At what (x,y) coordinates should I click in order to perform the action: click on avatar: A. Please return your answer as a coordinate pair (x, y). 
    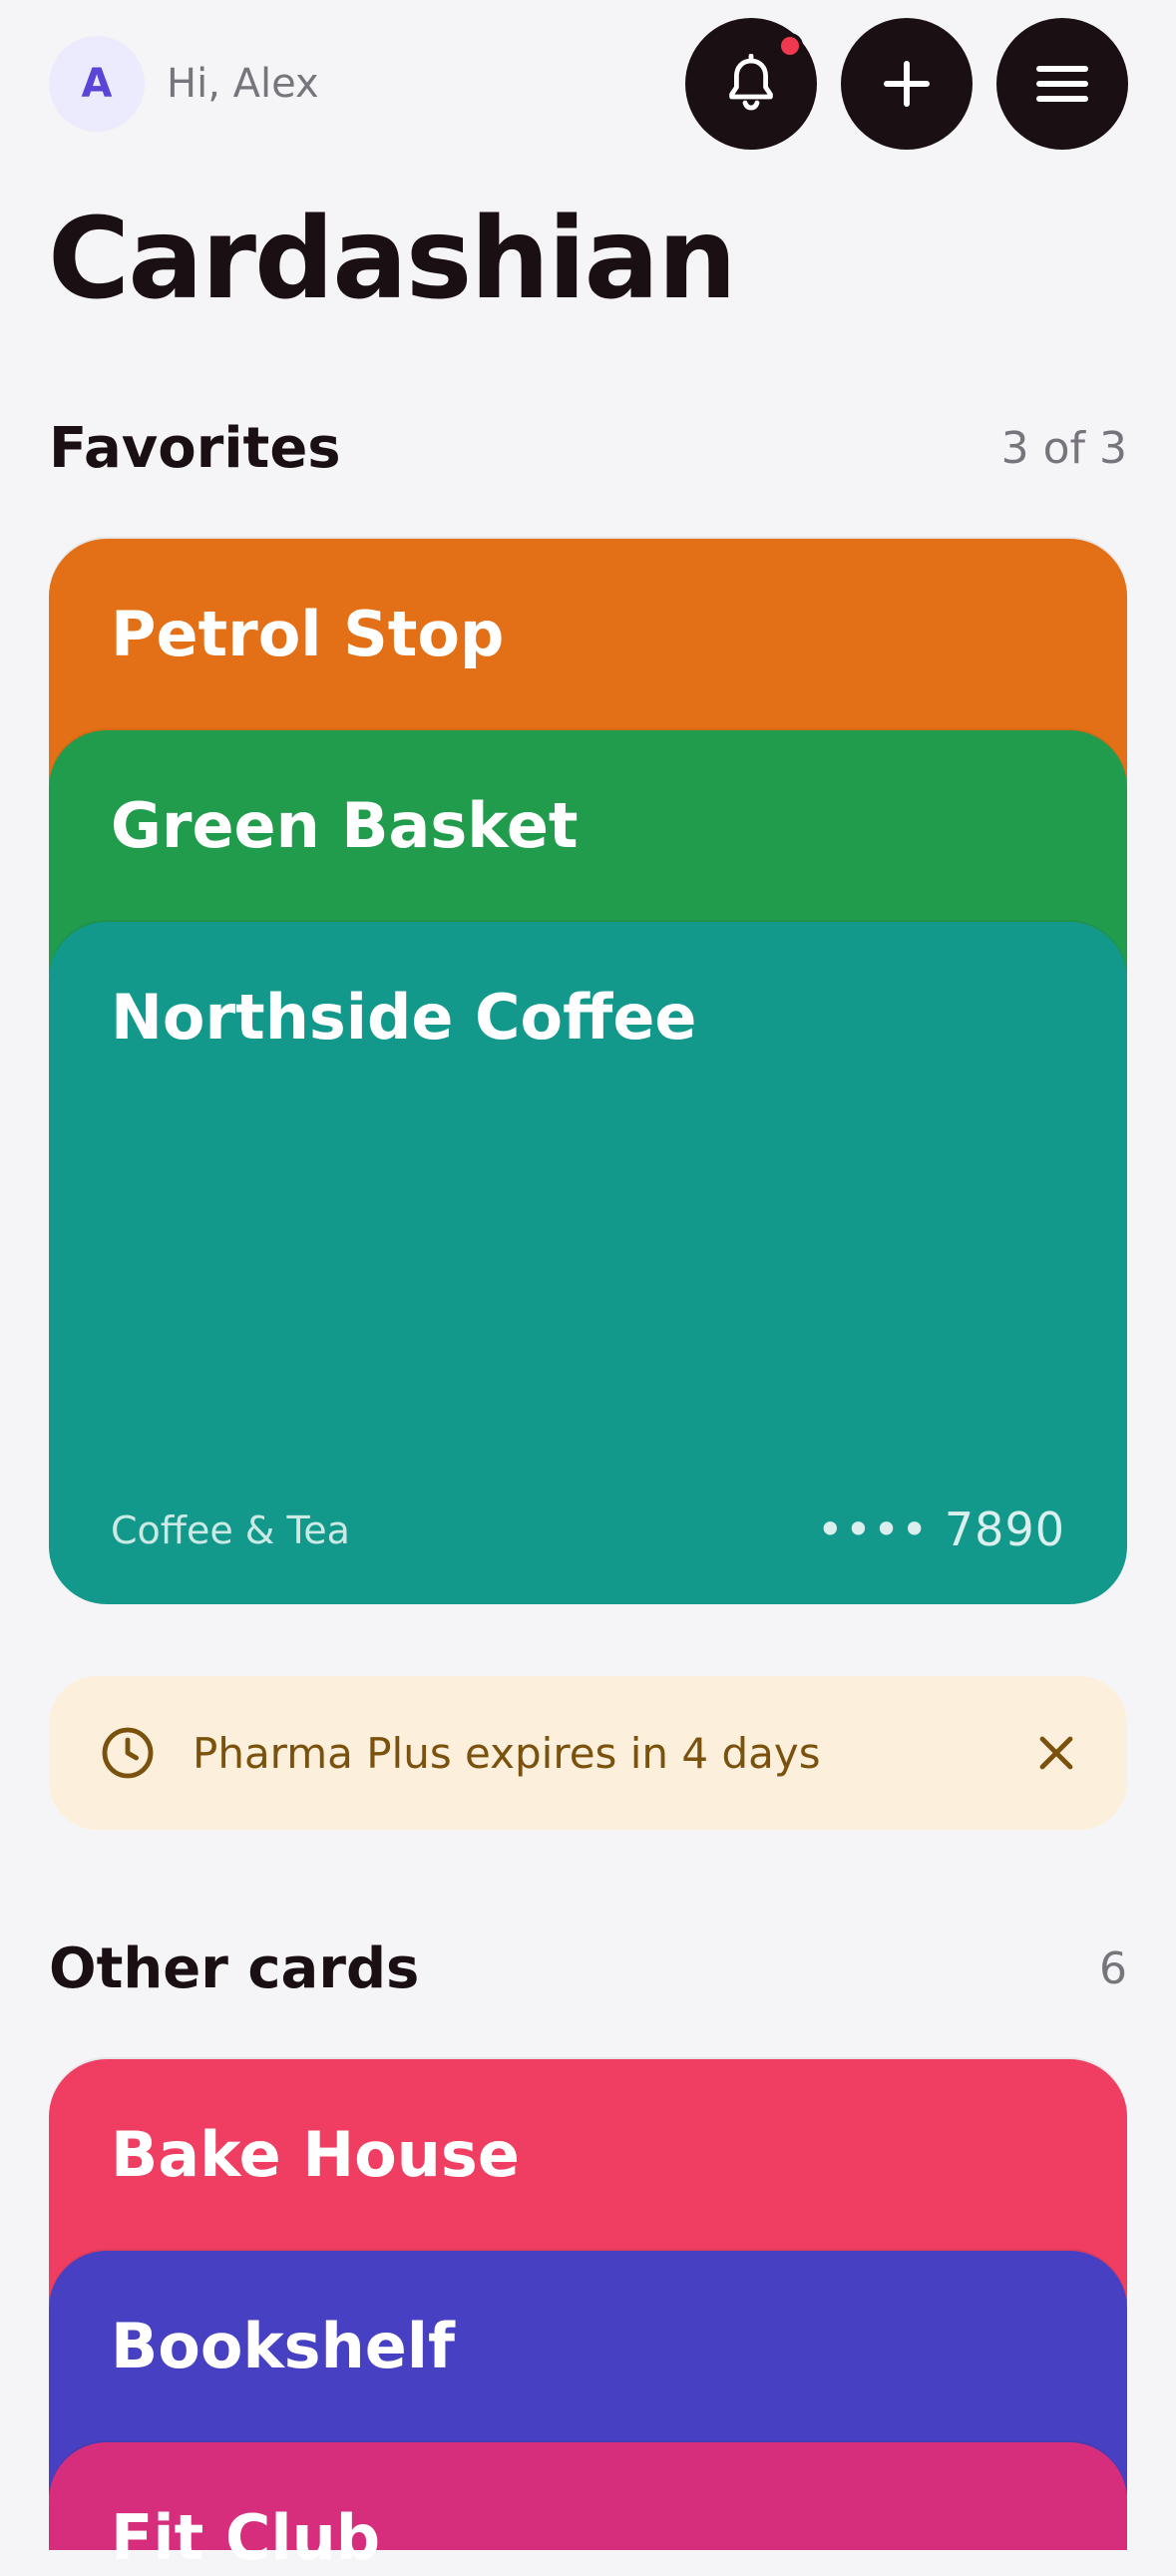
    Looking at the image, I should click on (97, 84).